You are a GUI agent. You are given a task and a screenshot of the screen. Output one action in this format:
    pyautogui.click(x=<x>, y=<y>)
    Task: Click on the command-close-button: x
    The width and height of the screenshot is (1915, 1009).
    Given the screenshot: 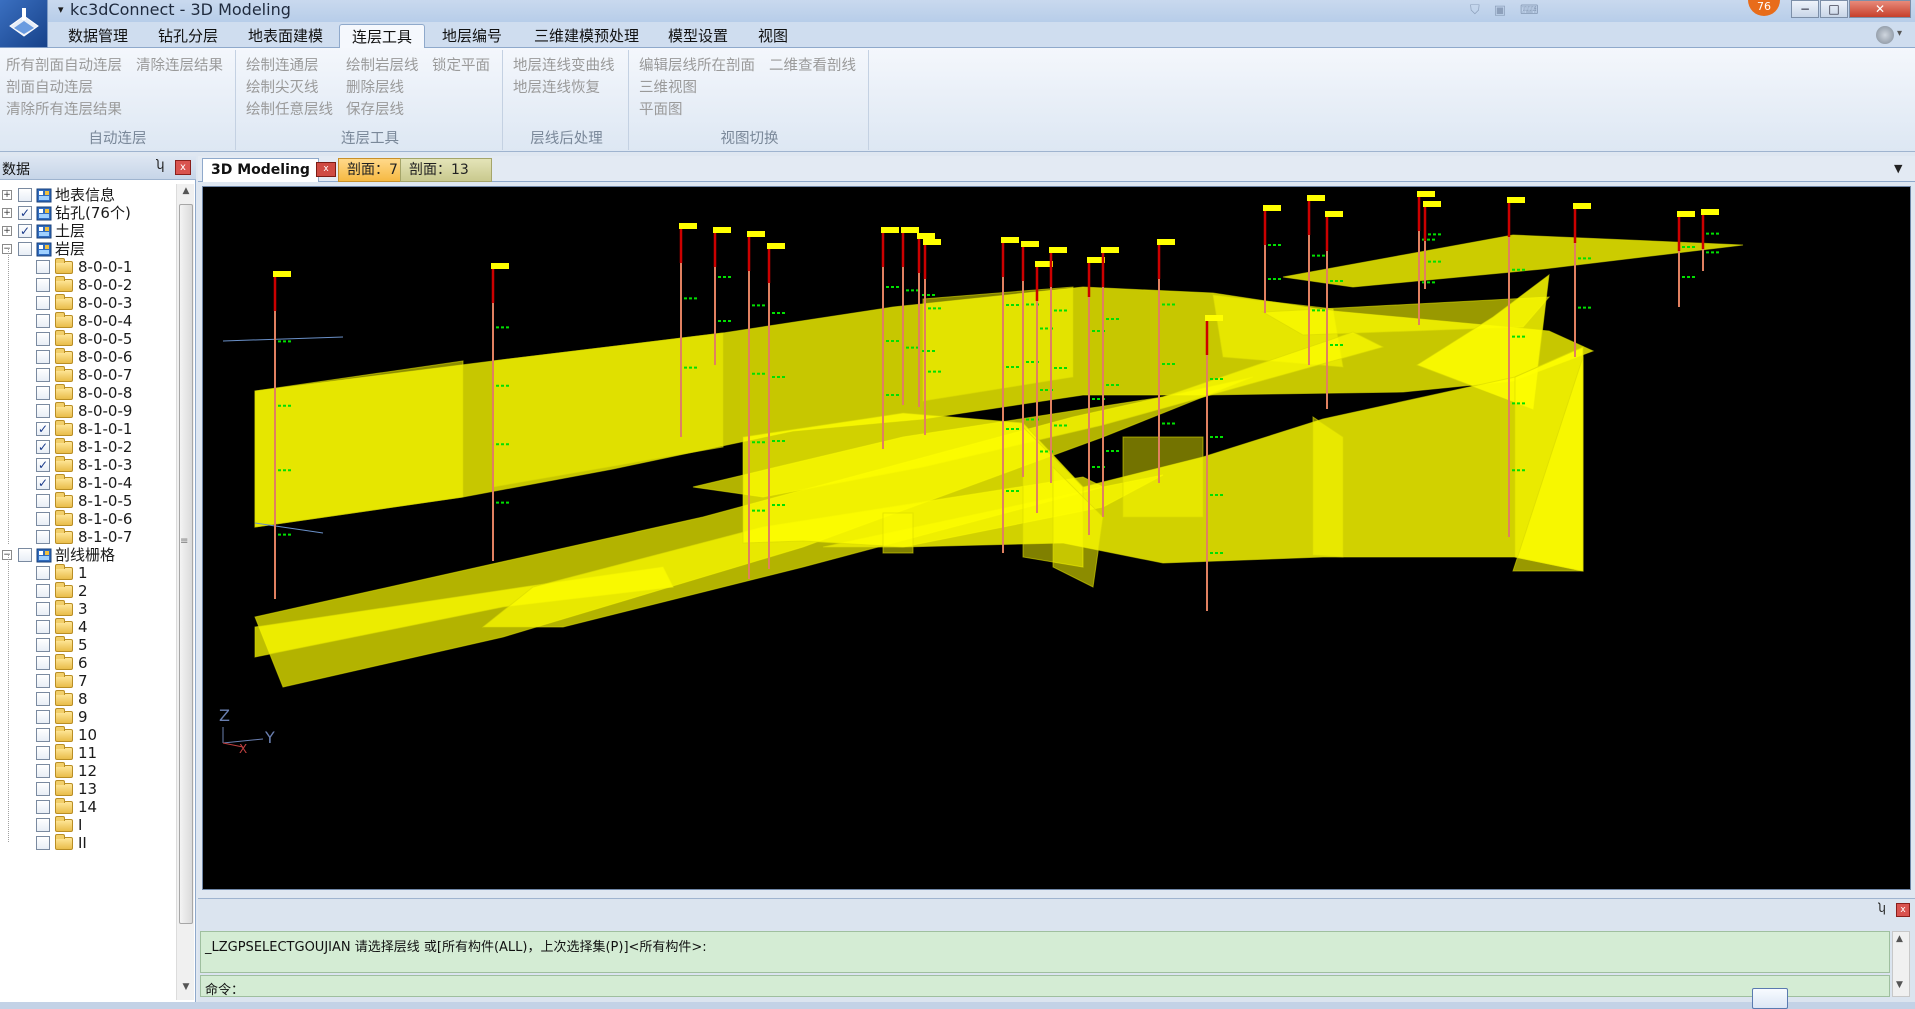 What is the action you would take?
    pyautogui.click(x=1903, y=910)
    